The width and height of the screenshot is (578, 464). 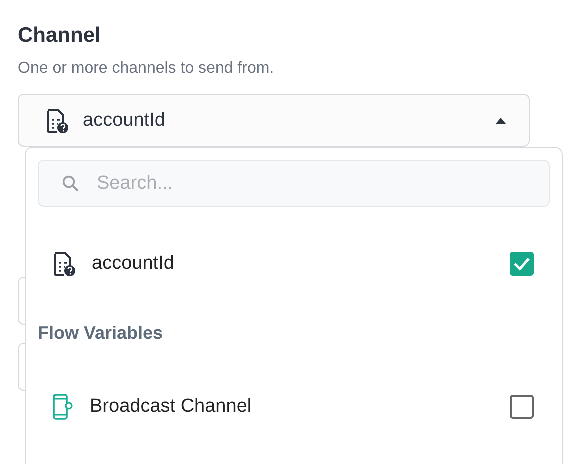 What do you see at coordinates (101, 333) in the screenshot?
I see `group-title: Flow Variables` at bounding box center [101, 333].